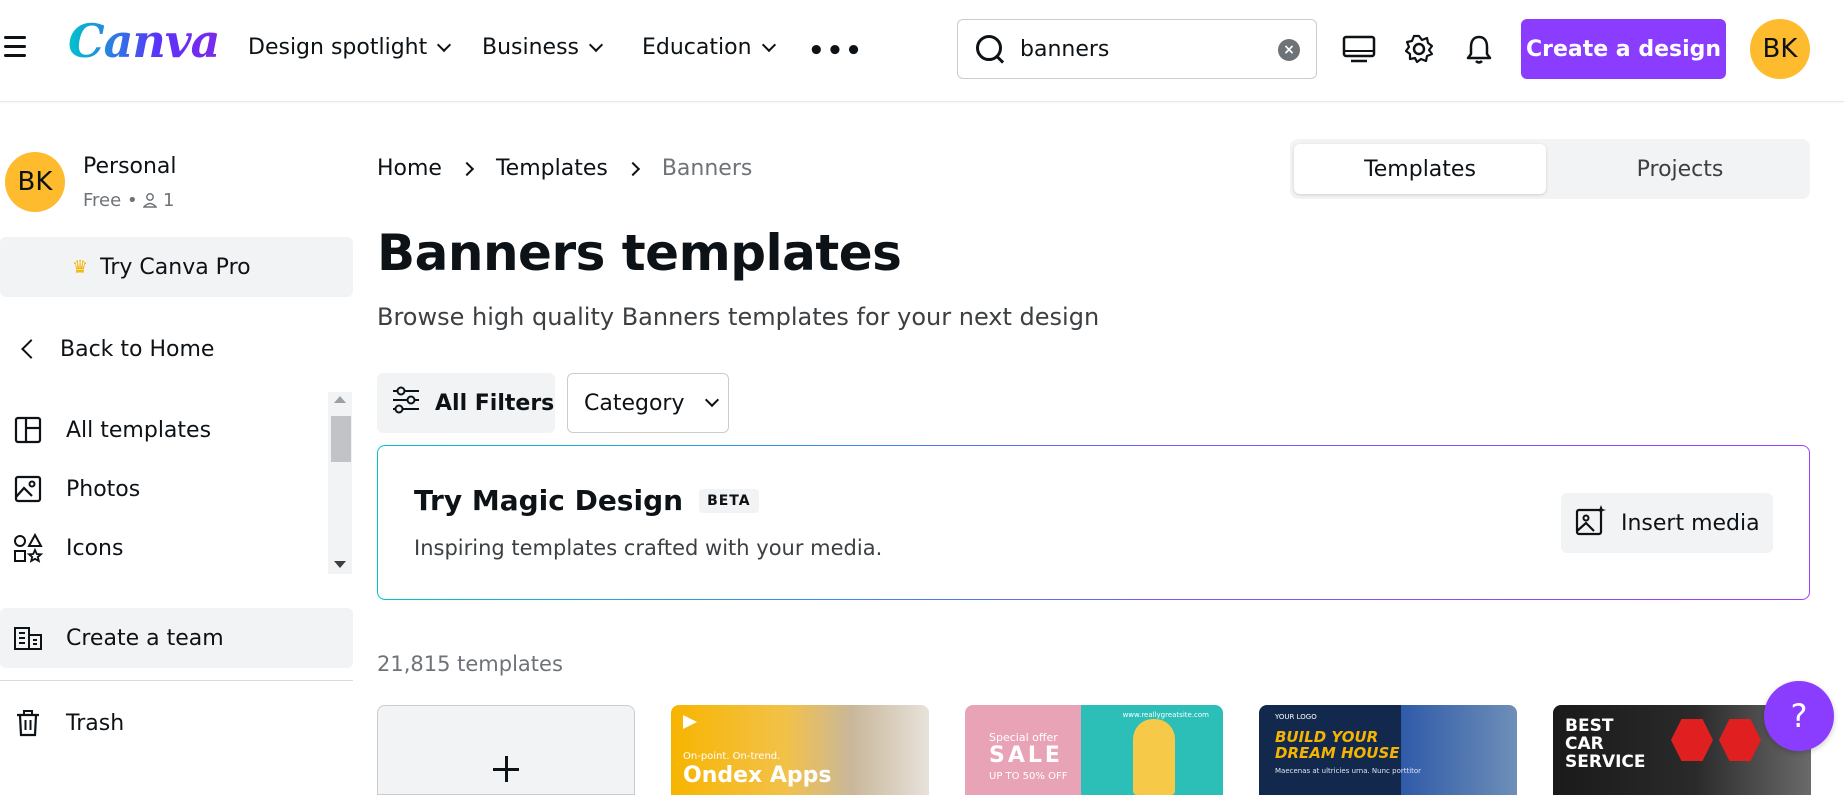  What do you see at coordinates (634, 403) in the screenshot?
I see `category-label: Category` at bounding box center [634, 403].